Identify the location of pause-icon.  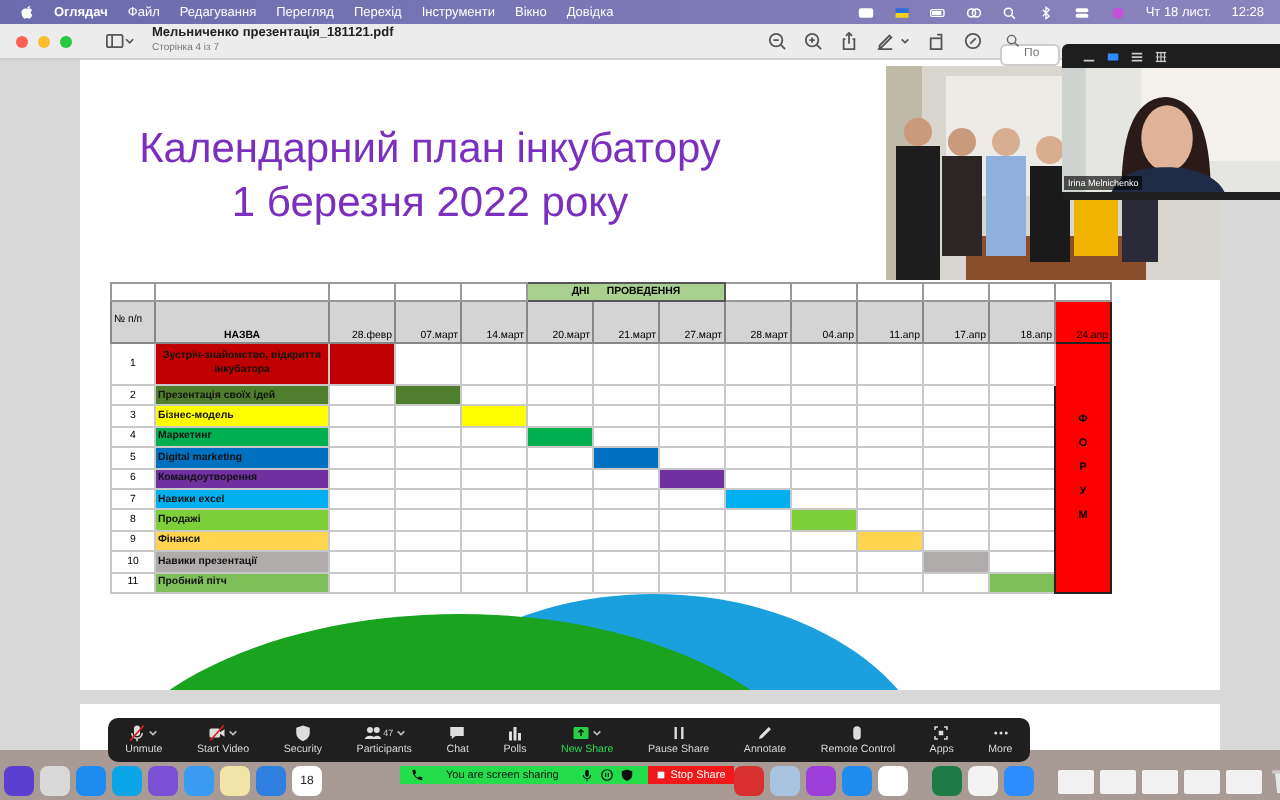
(607, 775).